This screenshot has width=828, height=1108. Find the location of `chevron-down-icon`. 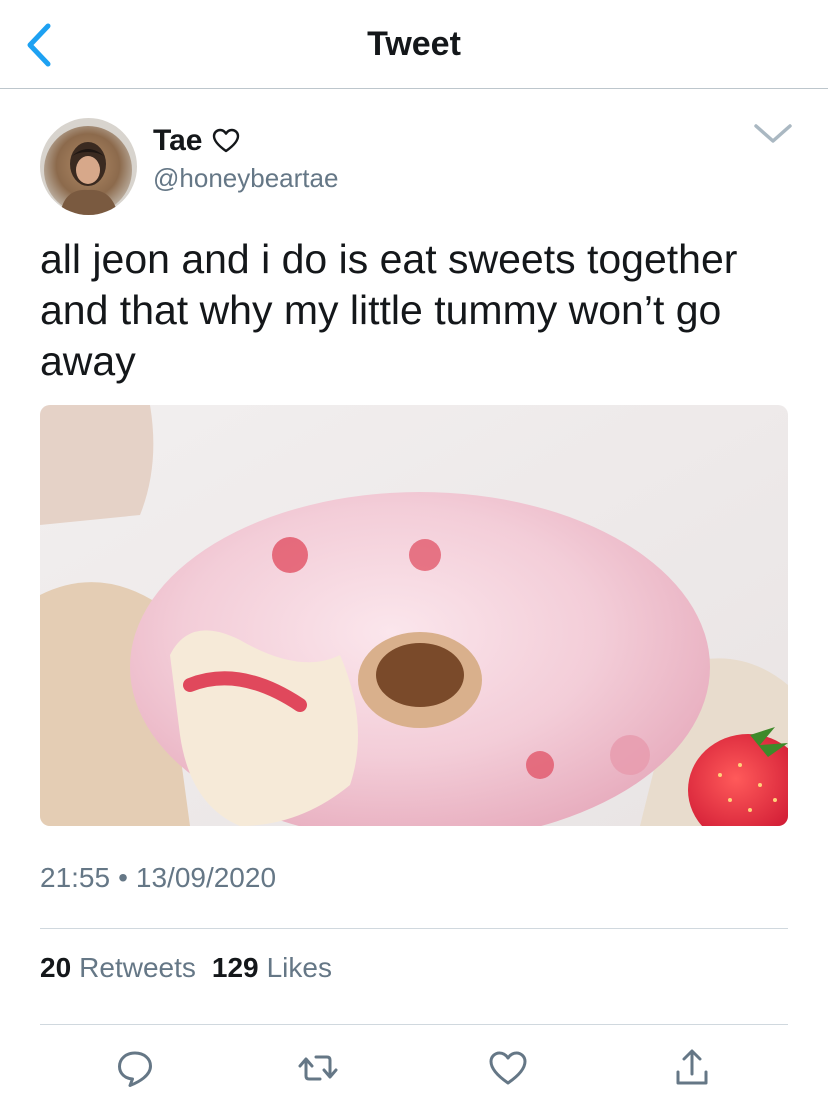

chevron-down-icon is located at coordinates (773, 133).